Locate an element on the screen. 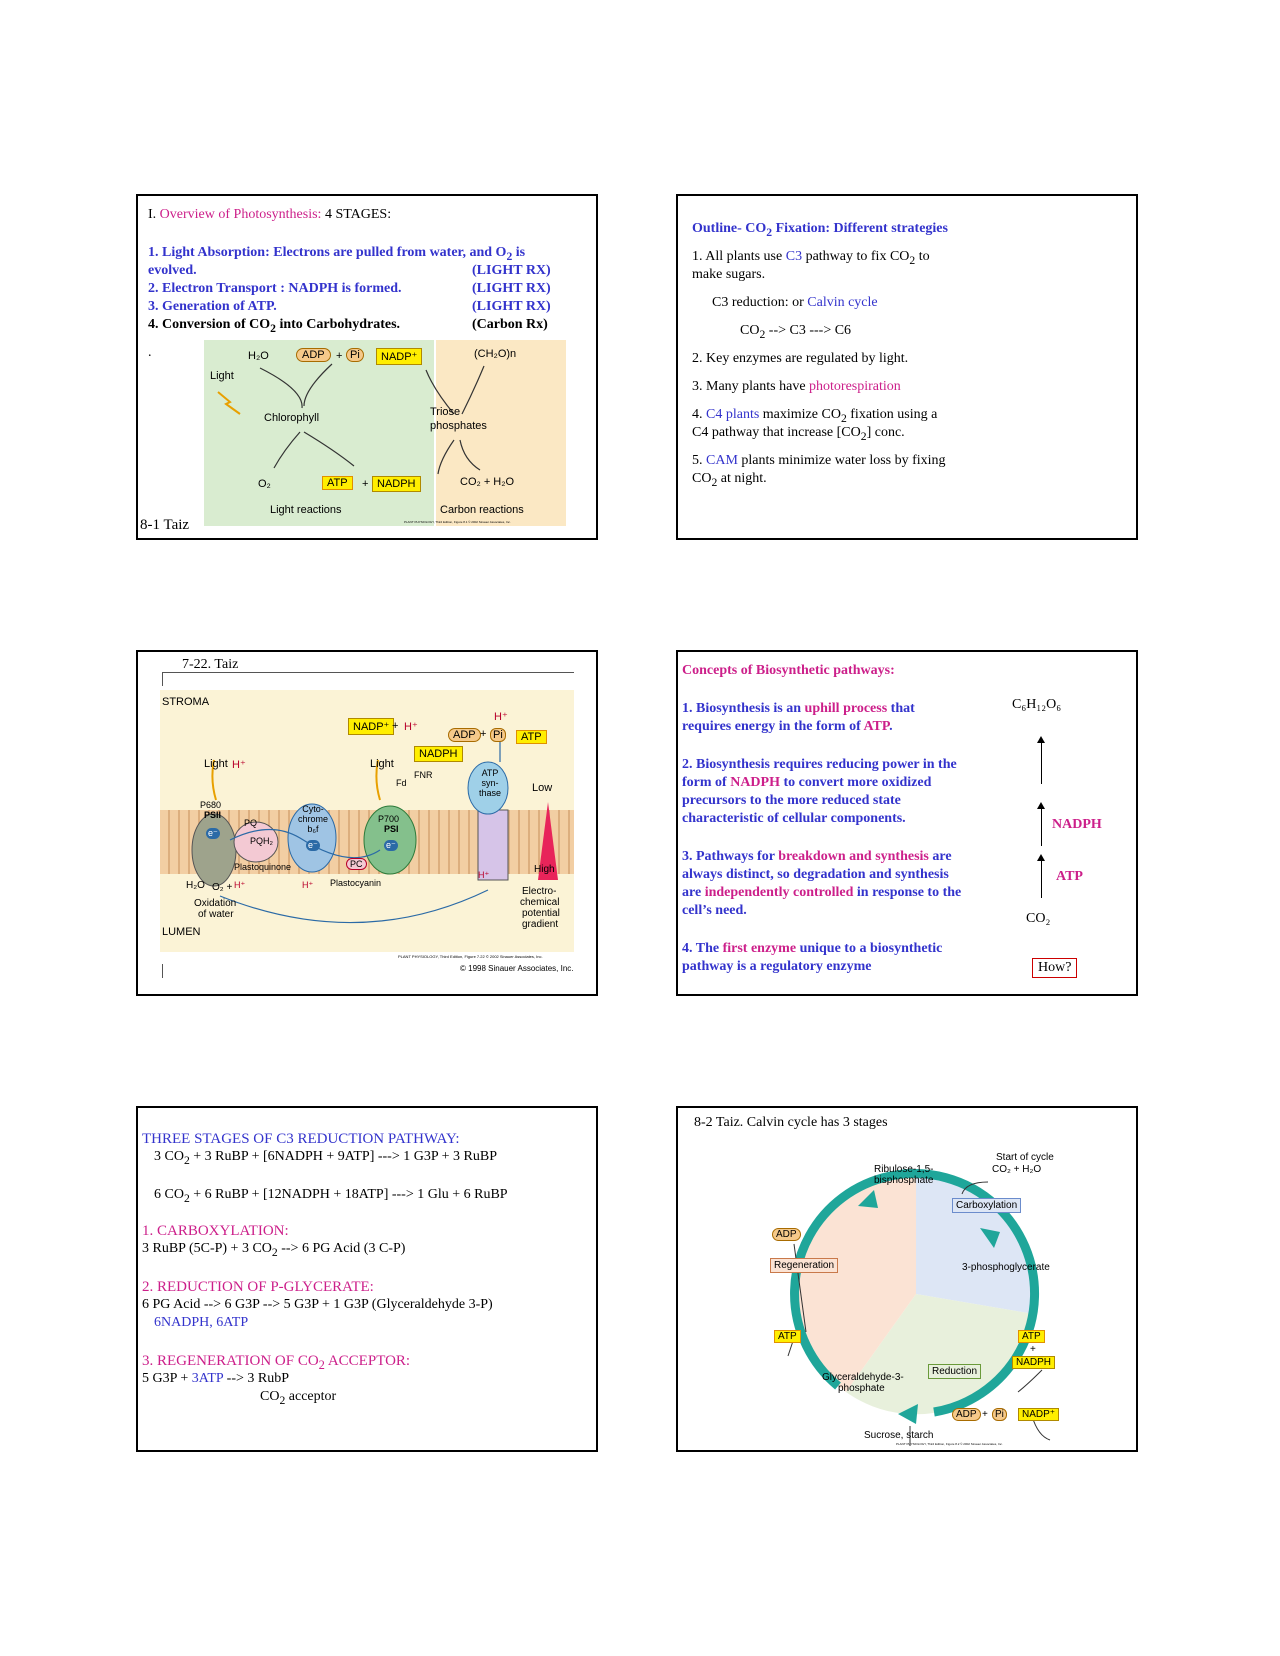 The image size is (1280, 1656). s3-note-b: acceptor is located at coordinates (311, 1396).